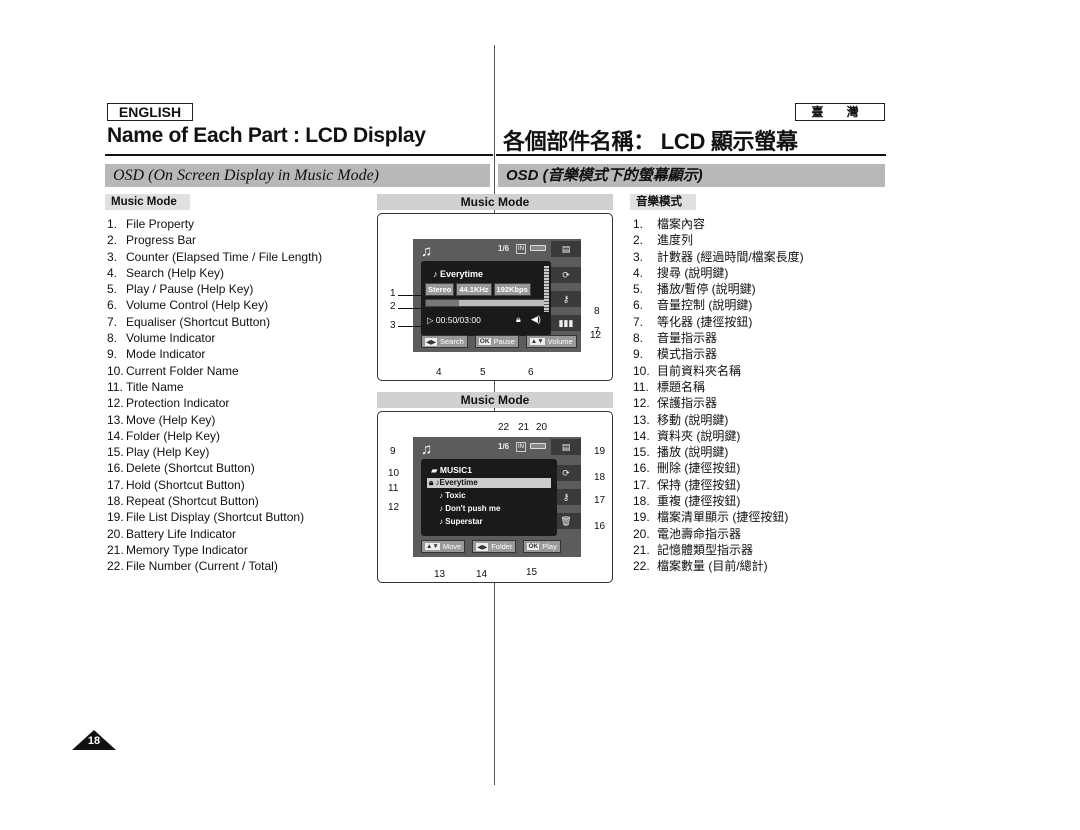  Describe the element at coordinates (641, 403) in the screenshot. I see `list-item-number: 12.` at that location.